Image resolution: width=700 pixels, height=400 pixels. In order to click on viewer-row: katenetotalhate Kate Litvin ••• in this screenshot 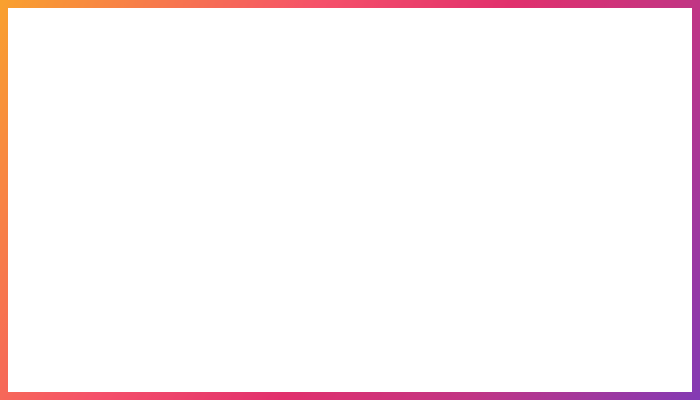, I will do `click(521, 373)`.